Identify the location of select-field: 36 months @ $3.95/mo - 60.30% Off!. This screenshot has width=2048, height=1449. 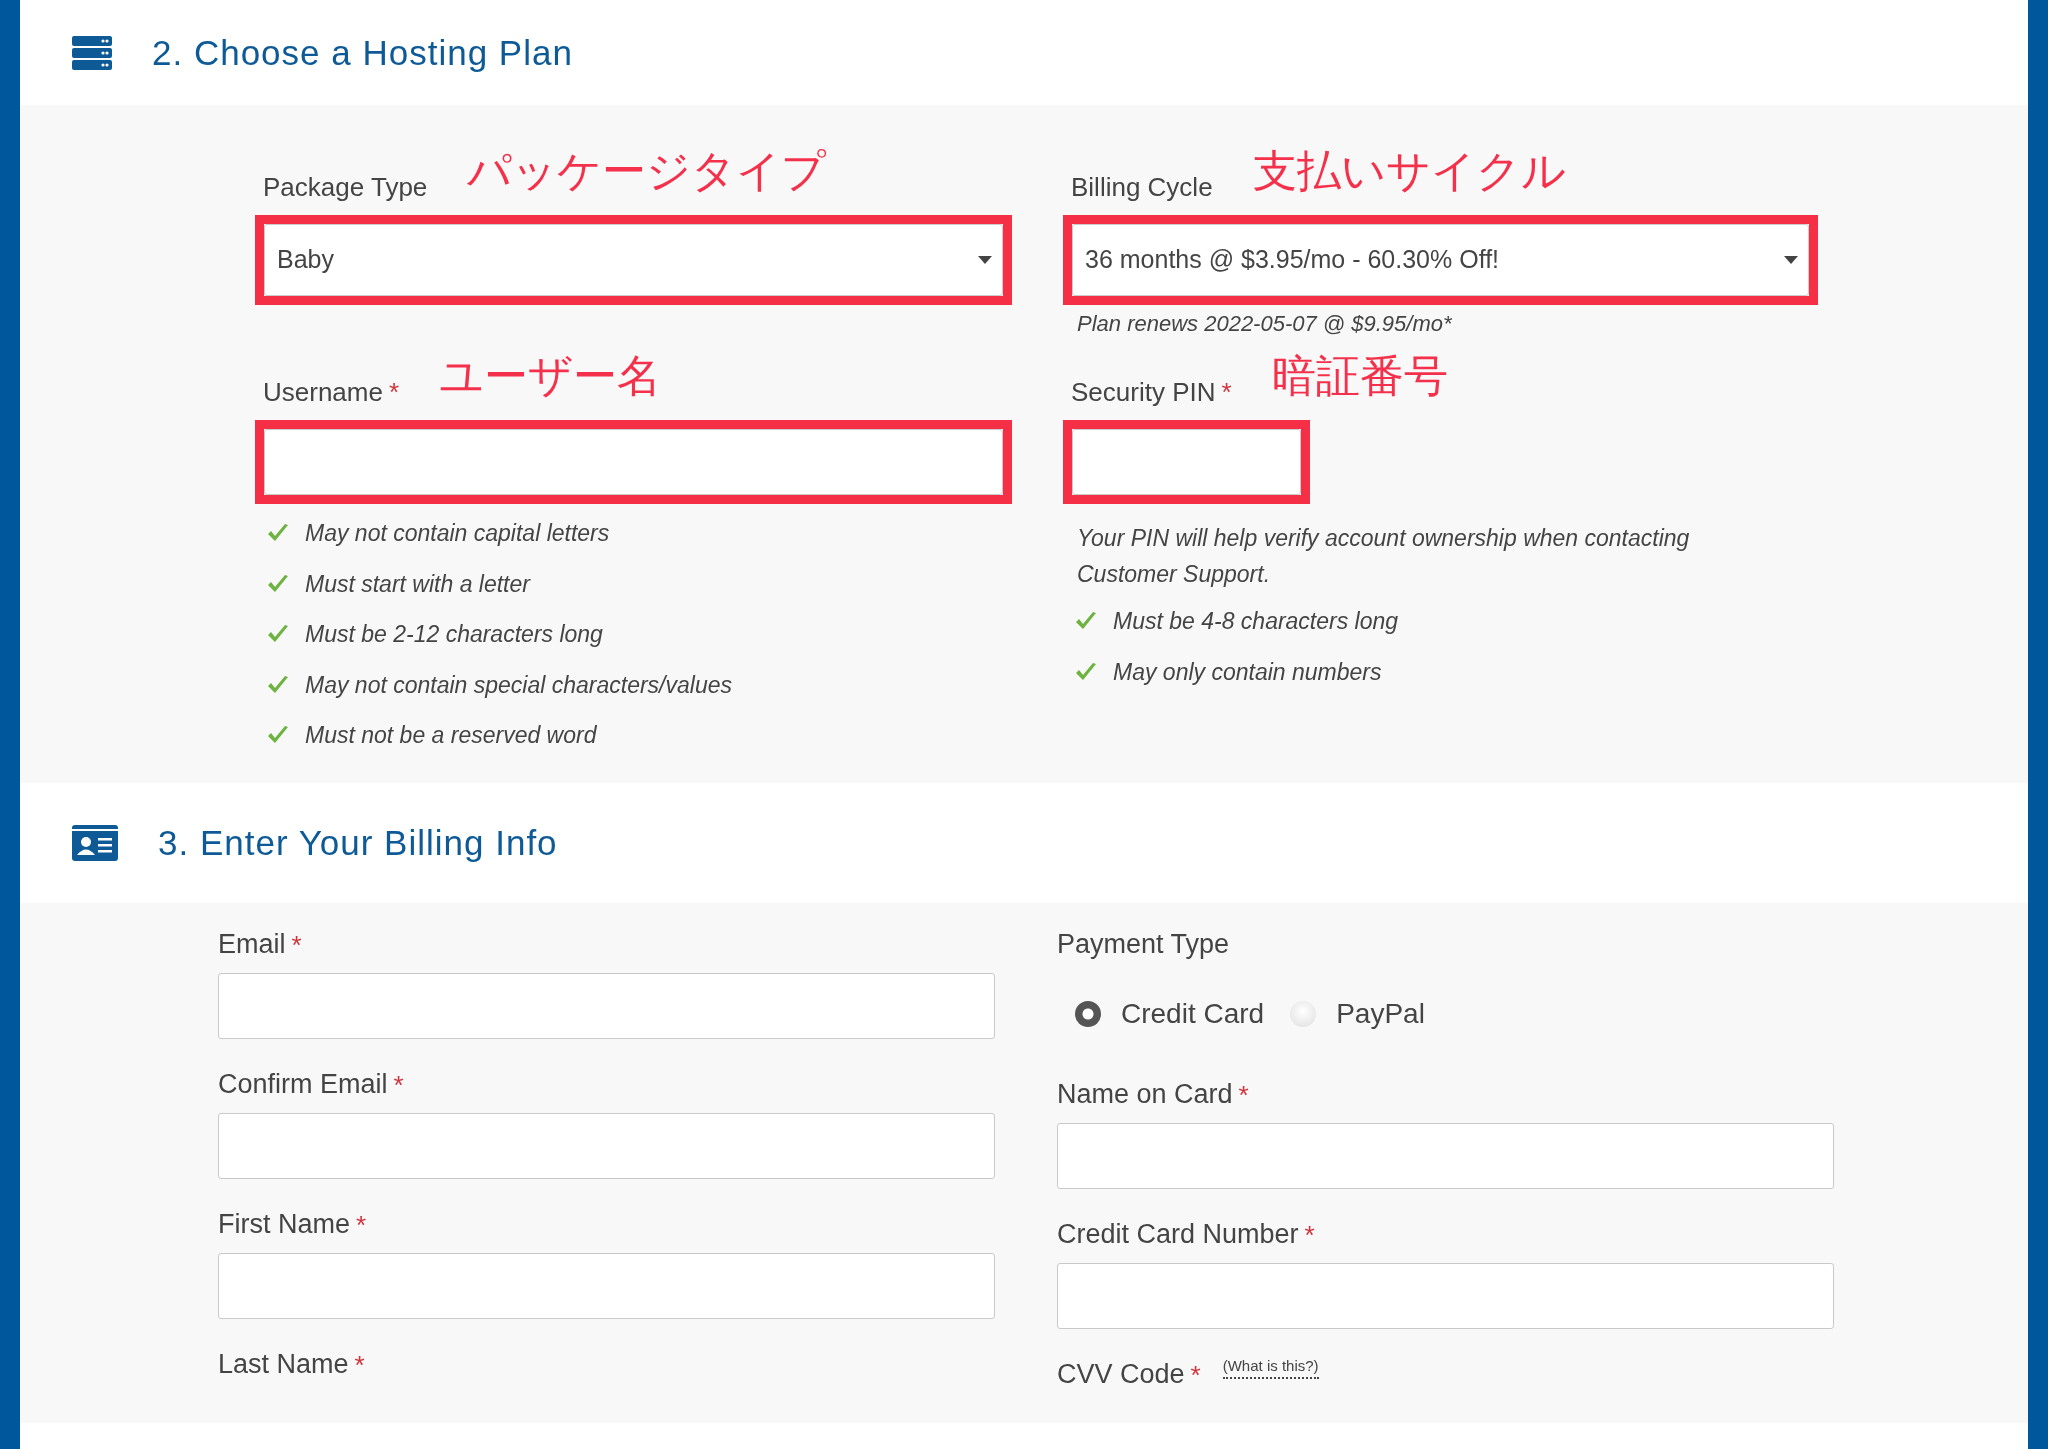
(1440, 260).